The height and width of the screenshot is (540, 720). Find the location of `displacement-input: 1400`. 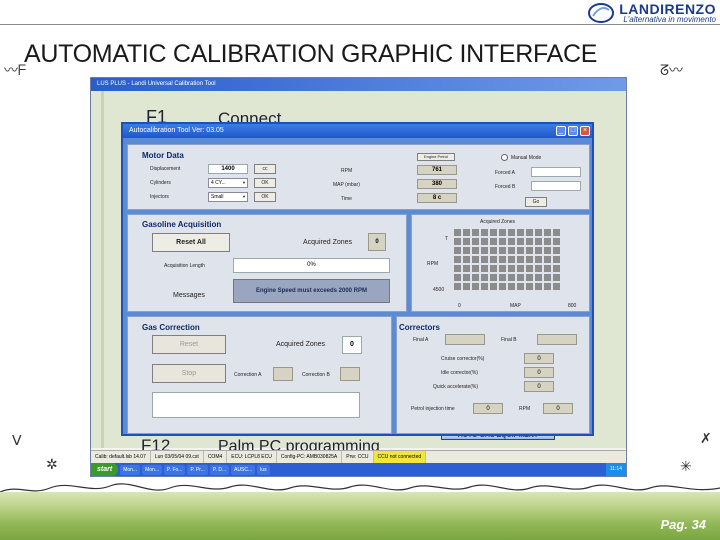

displacement-input: 1400 is located at coordinates (228, 169).